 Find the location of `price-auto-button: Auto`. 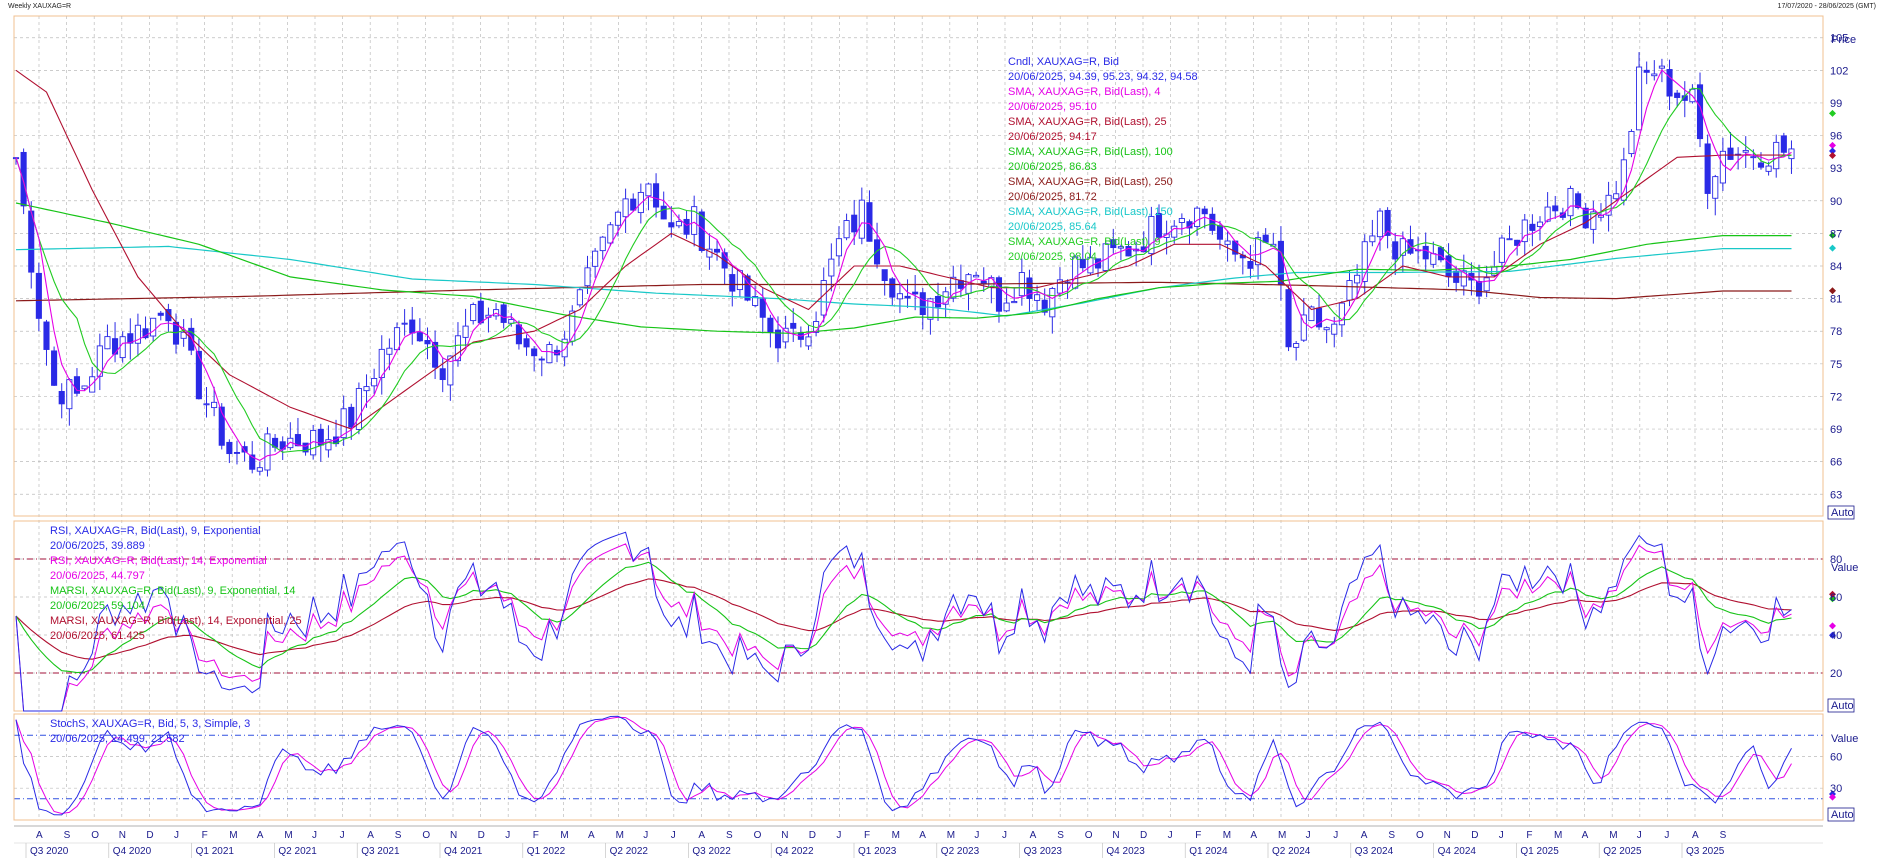

price-auto-button: Auto is located at coordinates (1841, 512).